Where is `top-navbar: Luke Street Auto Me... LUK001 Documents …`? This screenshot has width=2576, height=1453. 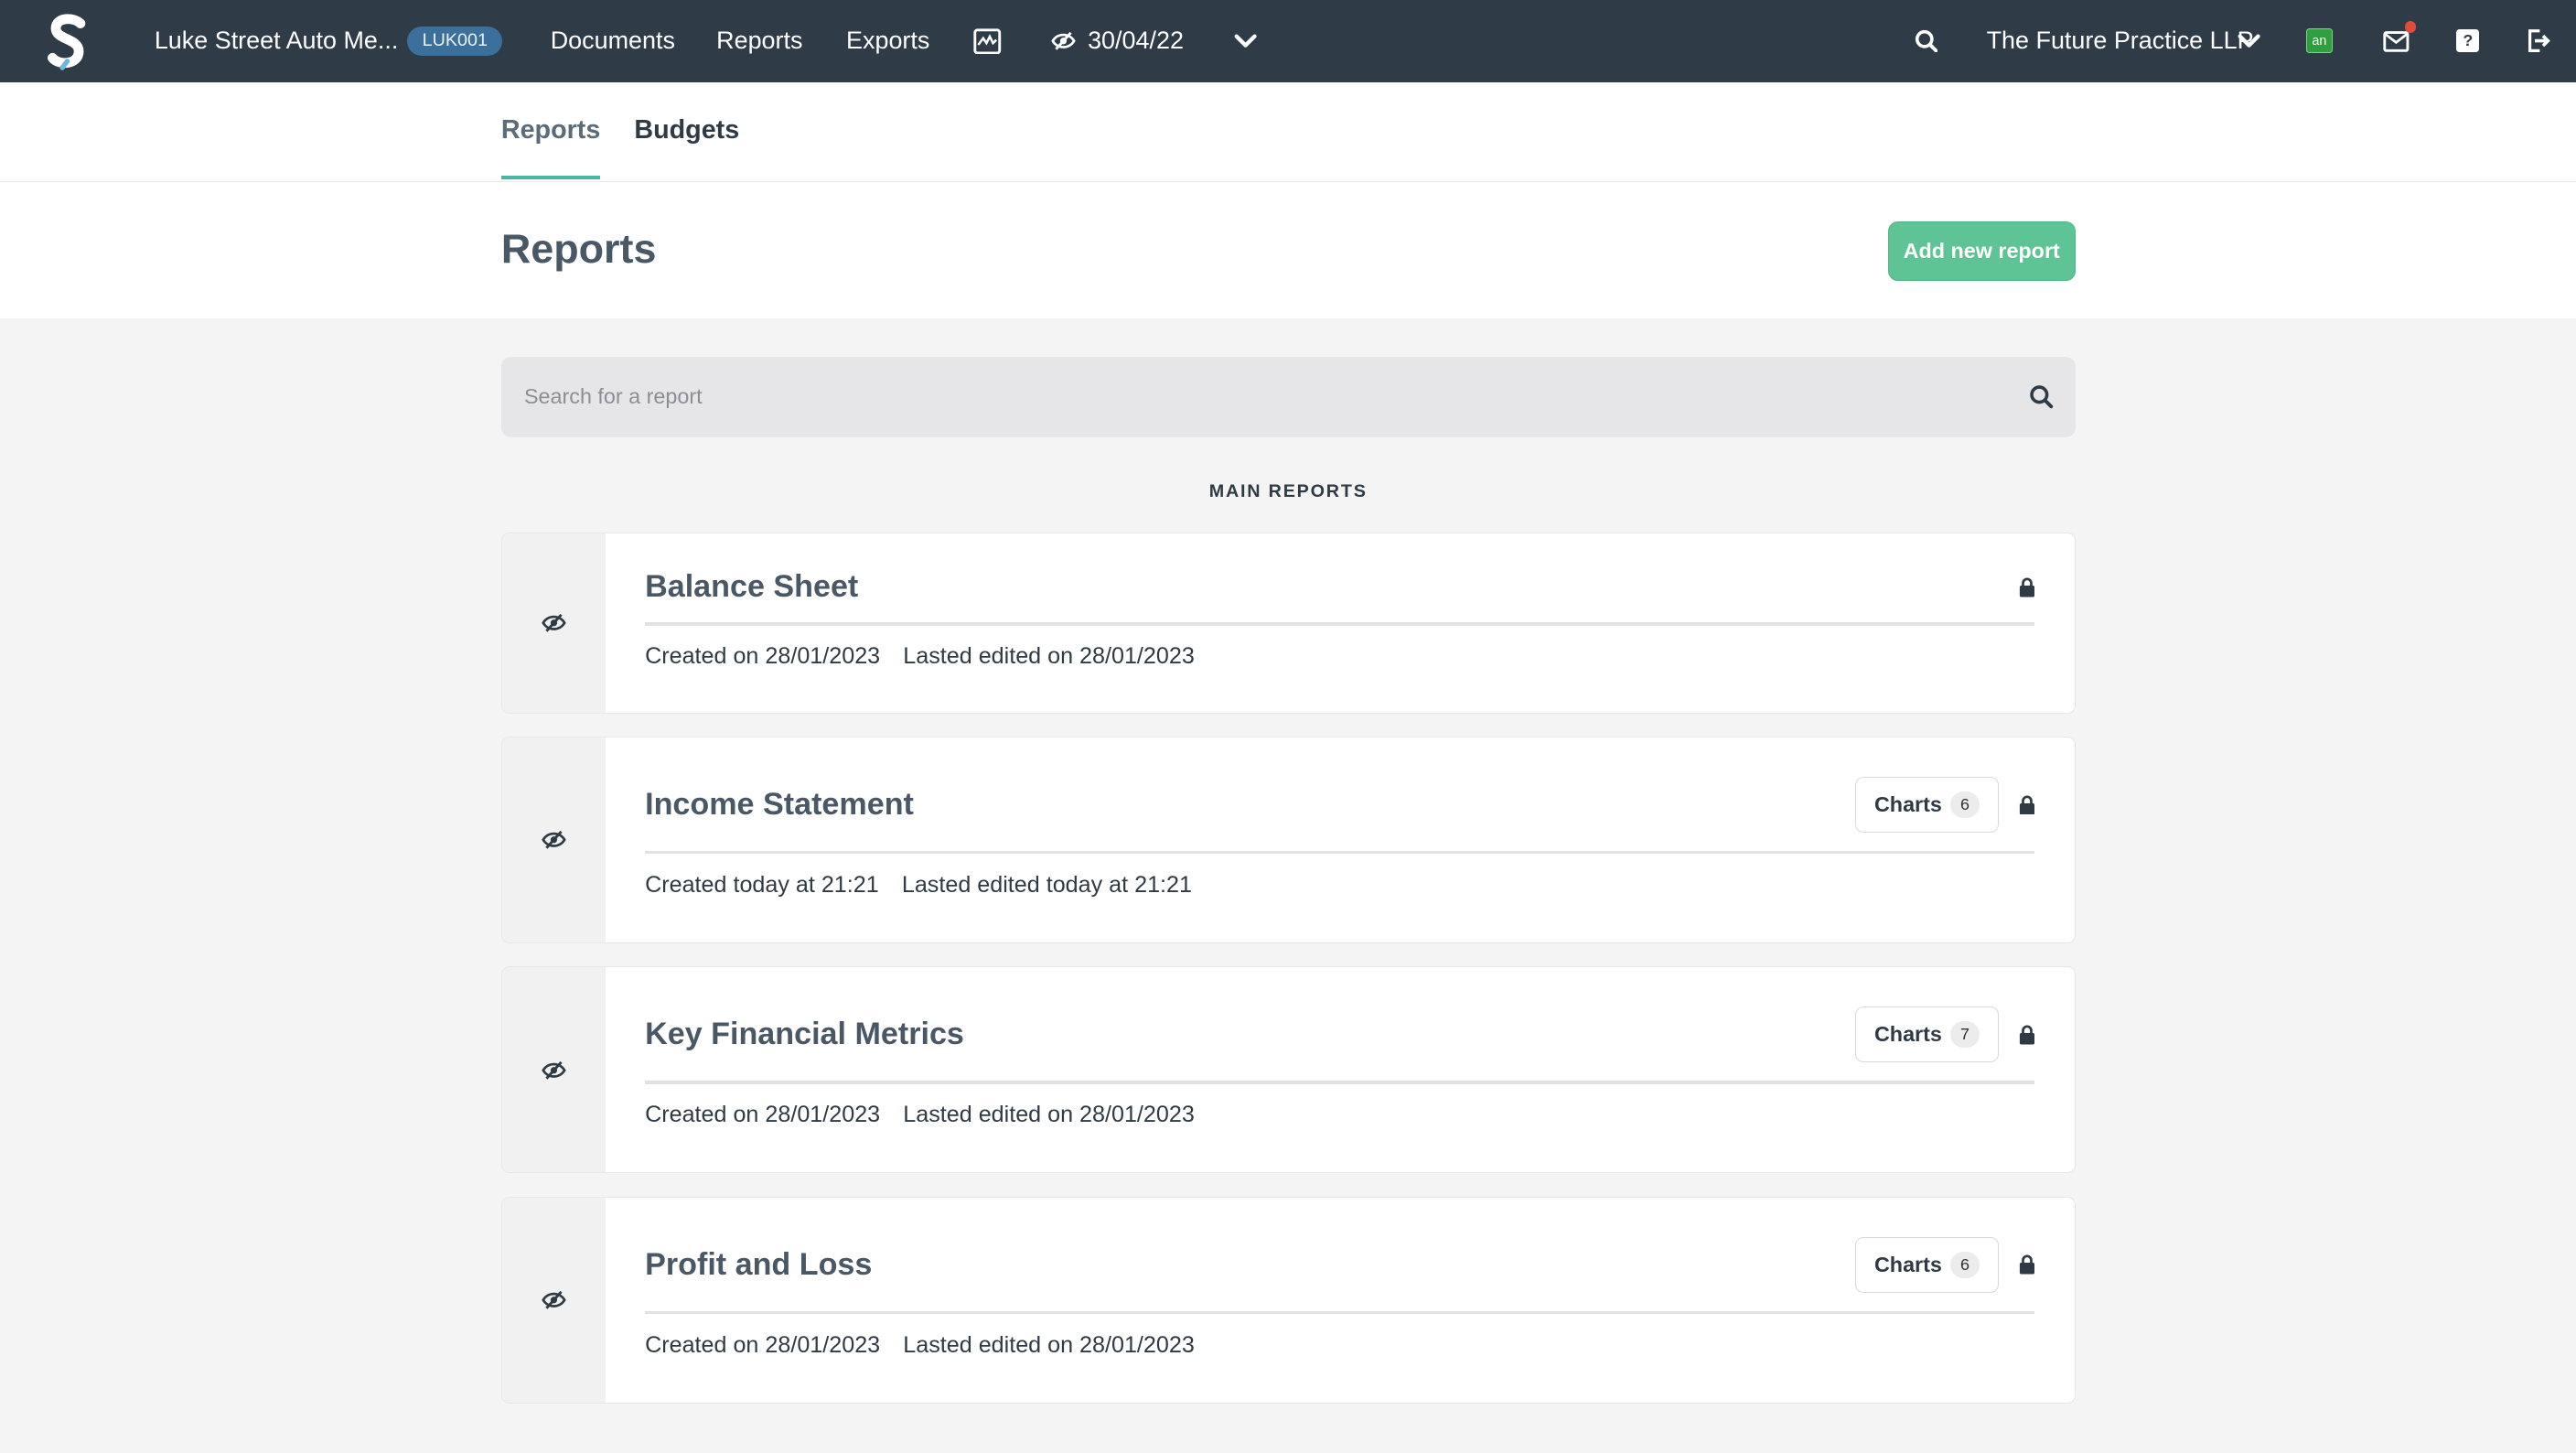
top-navbar: Luke Street Auto Me... LUK001 Documents … is located at coordinates (1288, 41).